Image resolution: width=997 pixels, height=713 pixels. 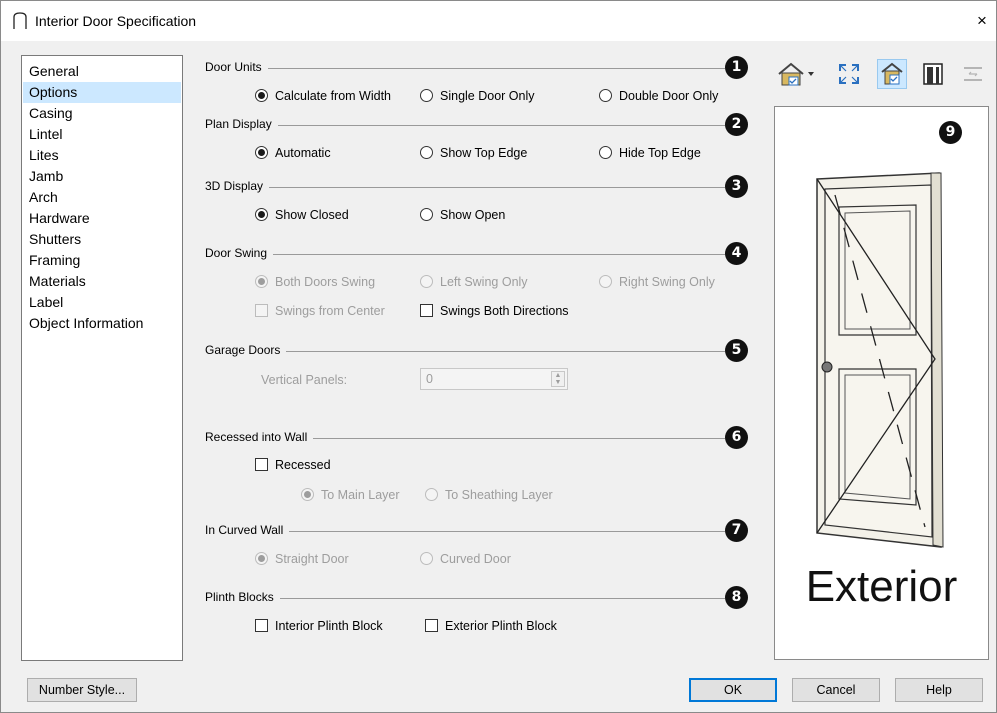 I want to click on radio-label: Show Top Edge, so click(x=484, y=153).